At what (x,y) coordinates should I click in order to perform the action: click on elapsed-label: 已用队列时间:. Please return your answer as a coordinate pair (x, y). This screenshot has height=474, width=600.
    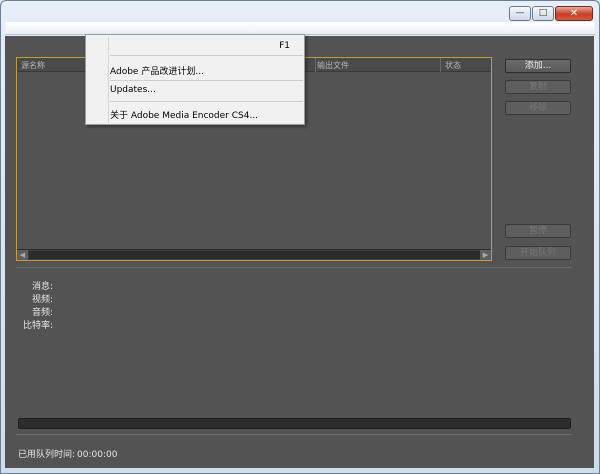
    Looking at the image, I should click on (47, 455).